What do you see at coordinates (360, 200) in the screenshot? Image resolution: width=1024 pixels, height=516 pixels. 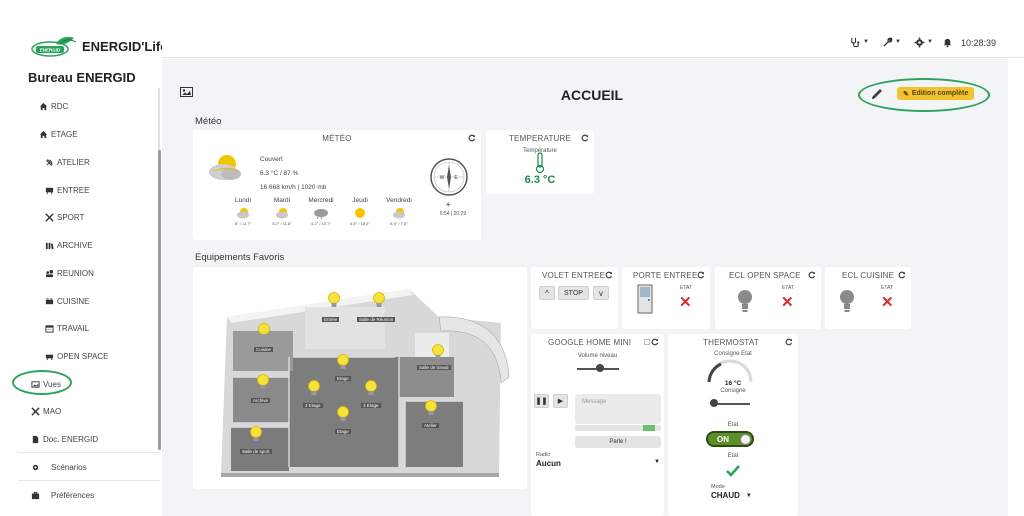 I see `forecast-day-name: Jeudi` at bounding box center [360, 200].